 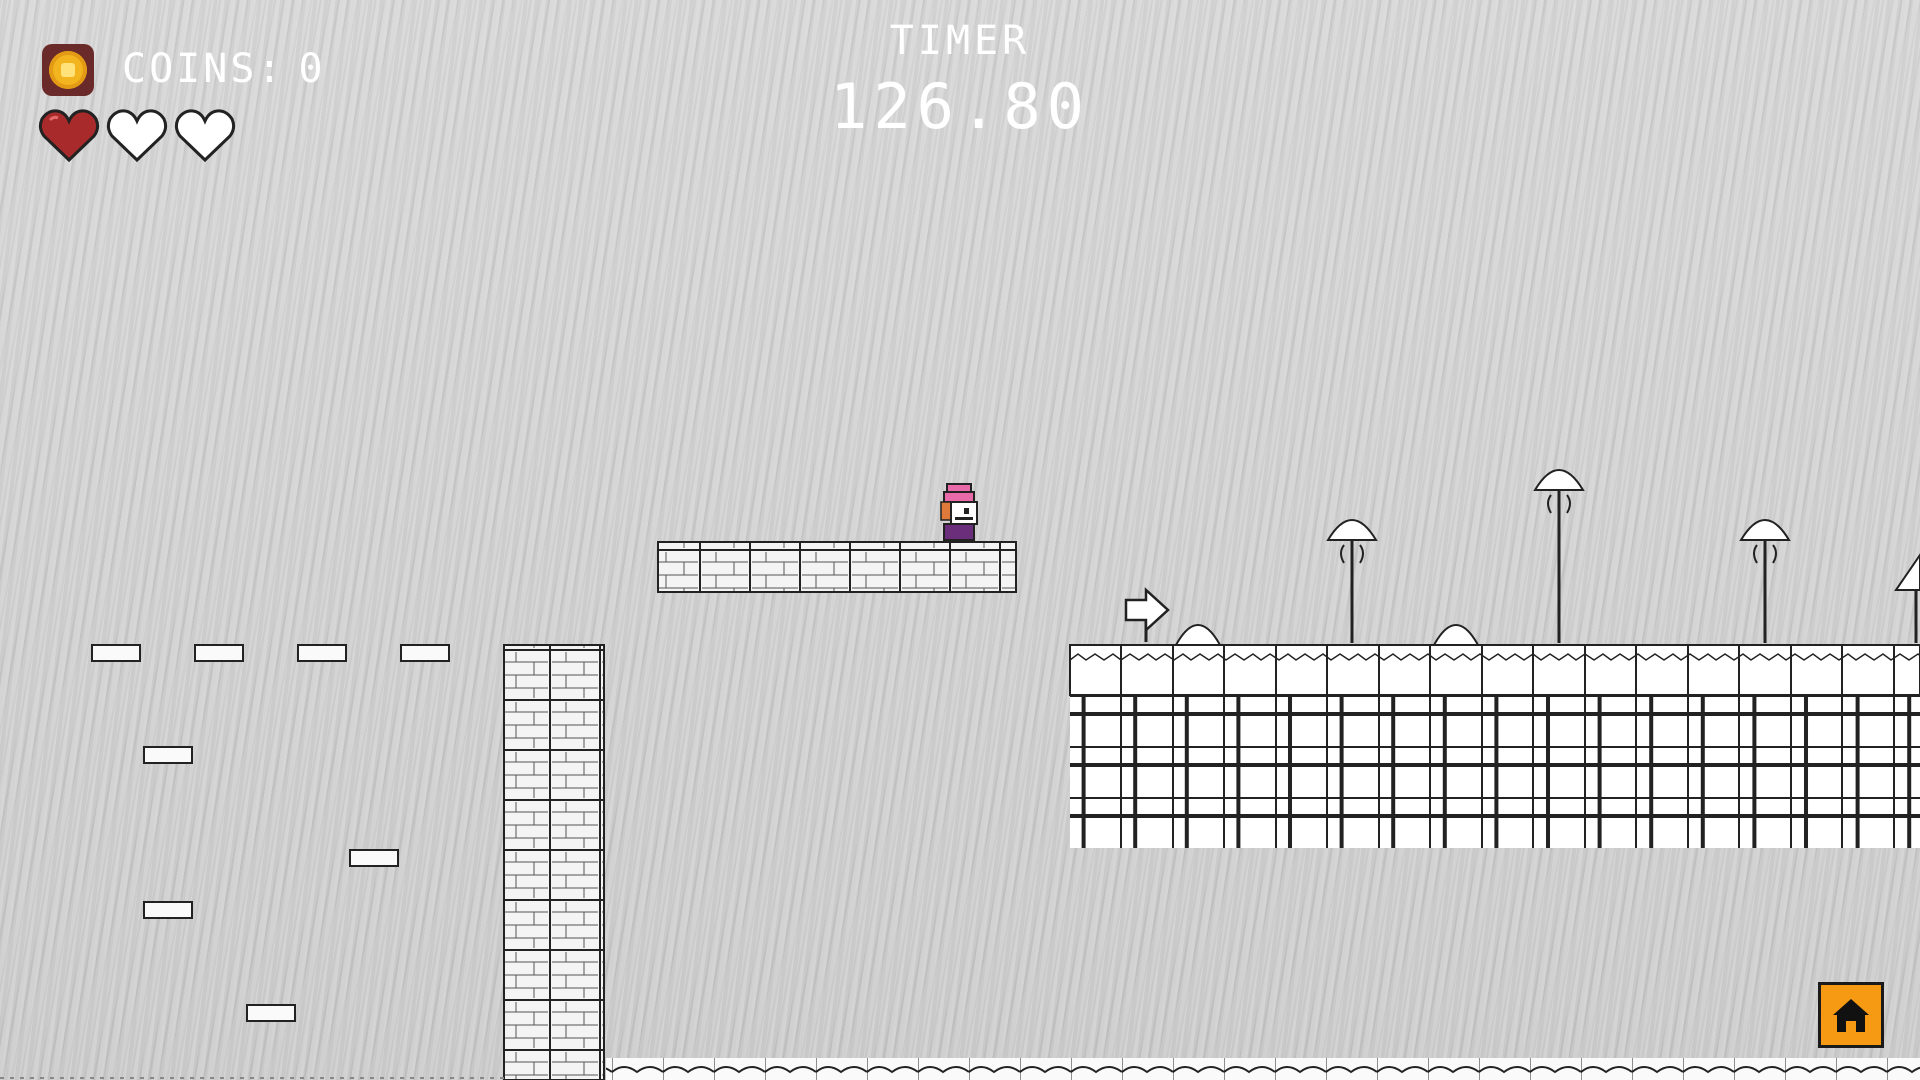 What do you see at coordinates (960, 106) in the screenshot?
I see `timer-value: 126.80` at bounding box center [960, 106].